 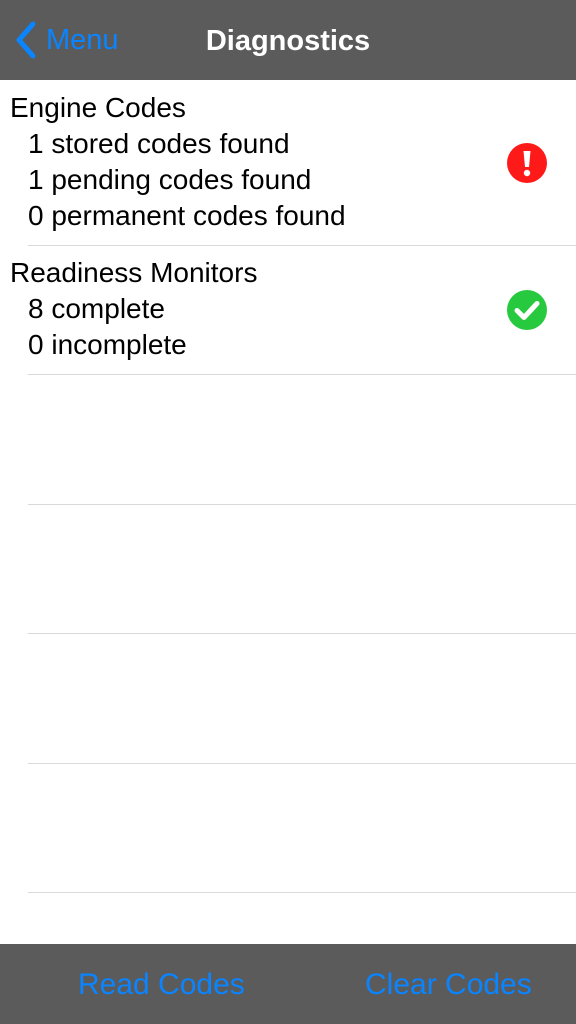 I want to click on engine-codes-title: Engine Codes, so click(x=98, y=107).